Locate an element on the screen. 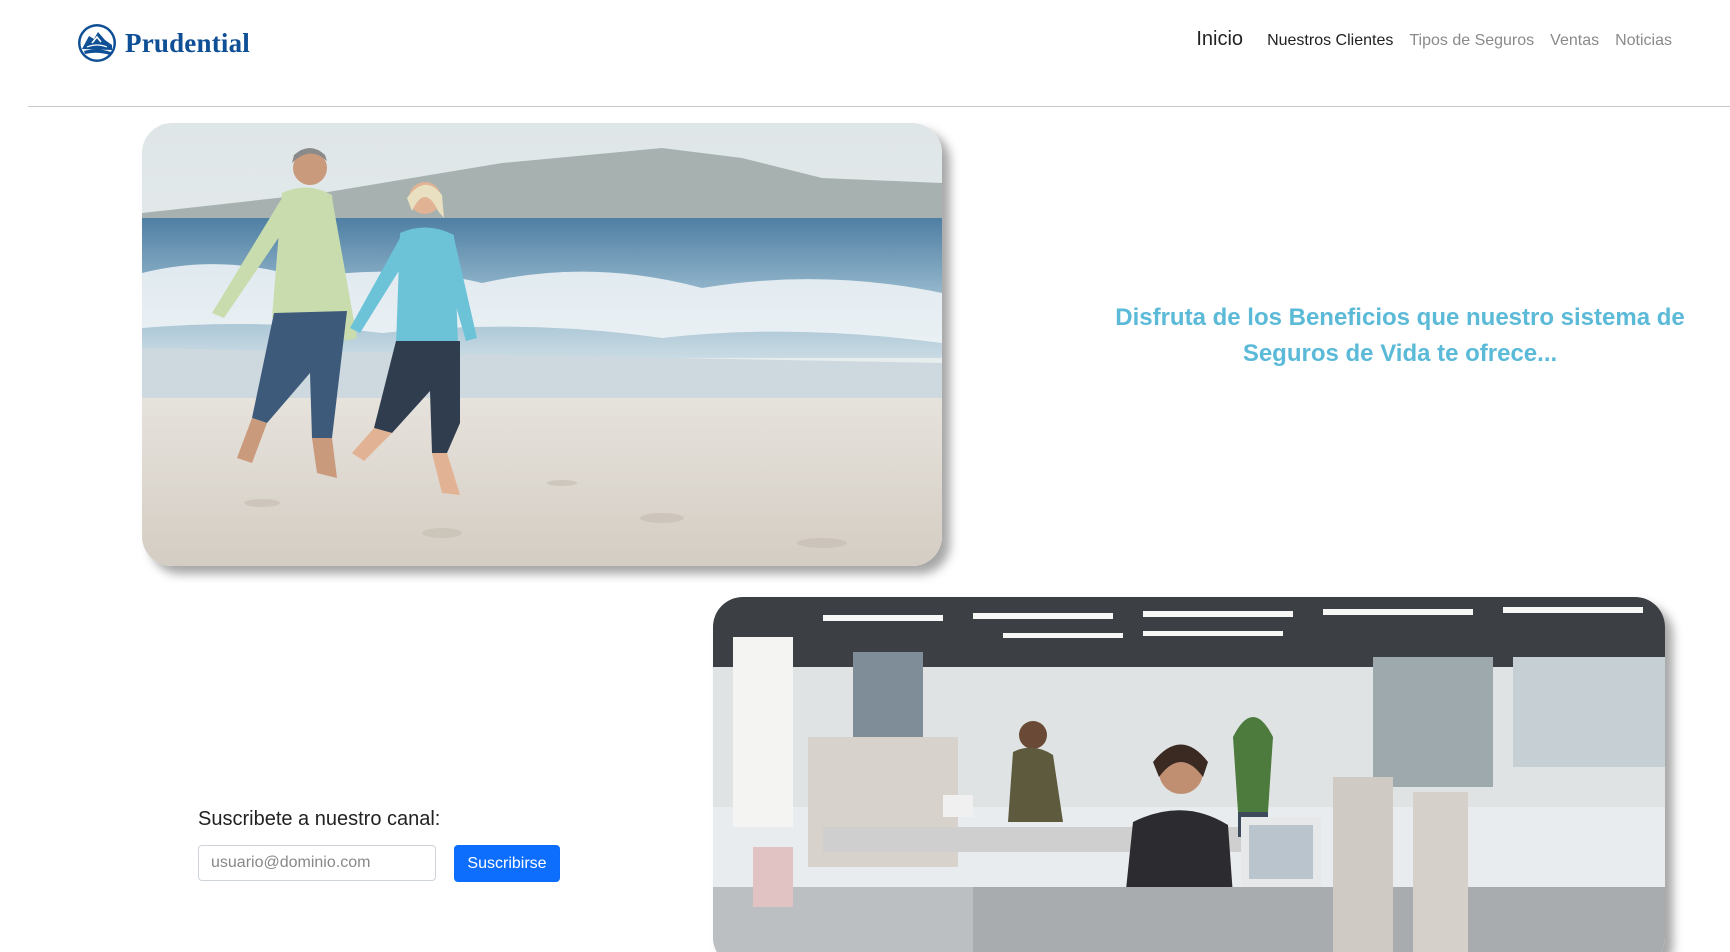 The height and width of the screenshot is (952, 1730). header-divider is located at coordinates (879, 106).